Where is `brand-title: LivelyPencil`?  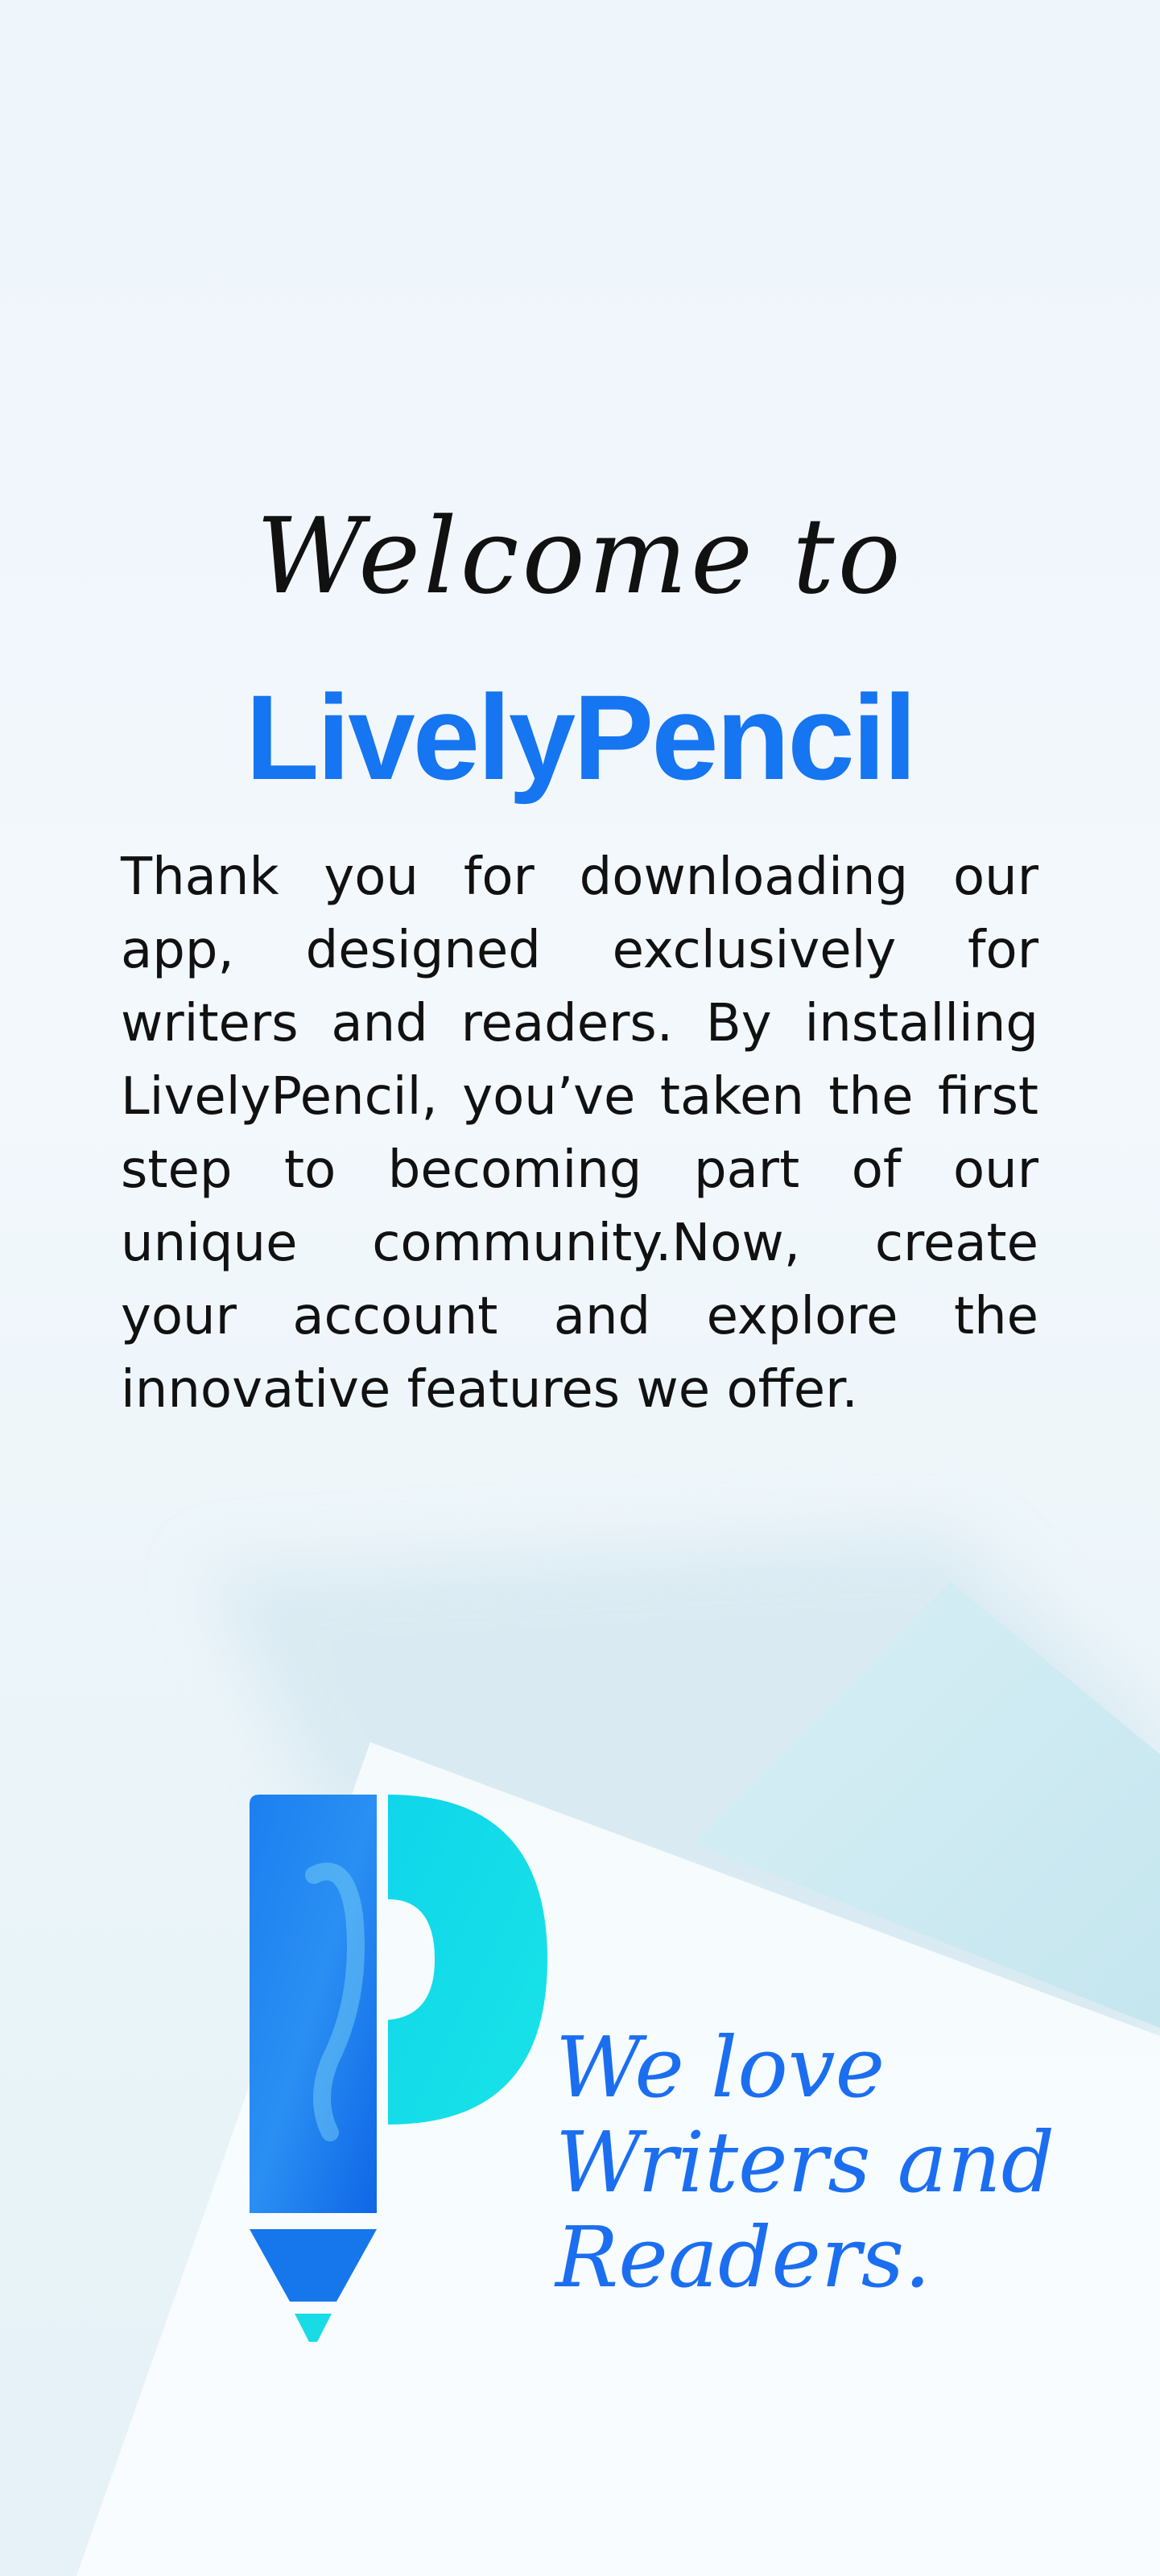
brand-title: LivelyPencil is located at coordinates (581, 737).